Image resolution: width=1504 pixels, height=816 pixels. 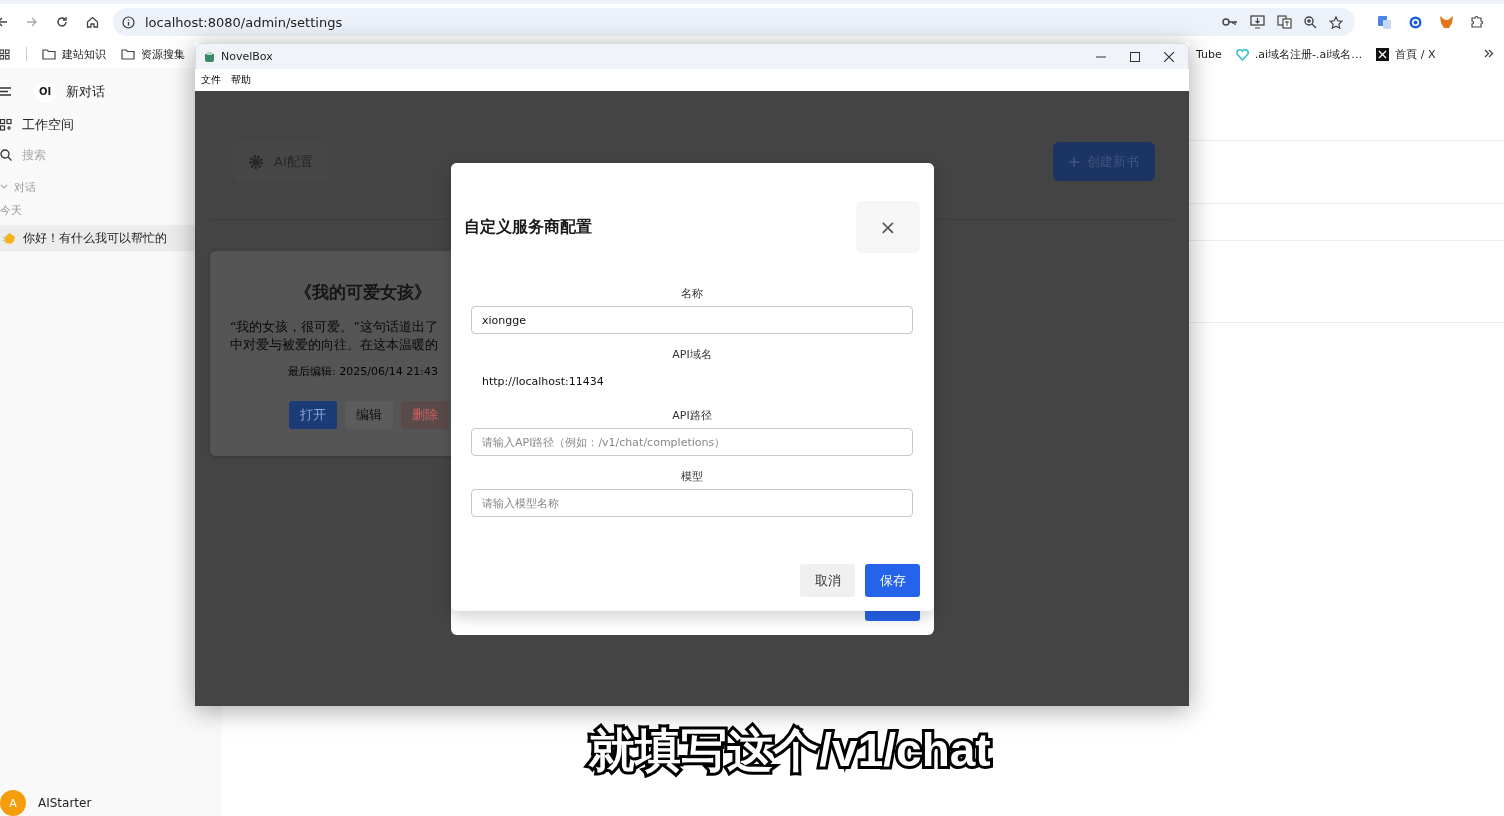 I want to click on text-field: 请输入API路径（例如：/v1/chat/completions）, so click(x=692, y=442).